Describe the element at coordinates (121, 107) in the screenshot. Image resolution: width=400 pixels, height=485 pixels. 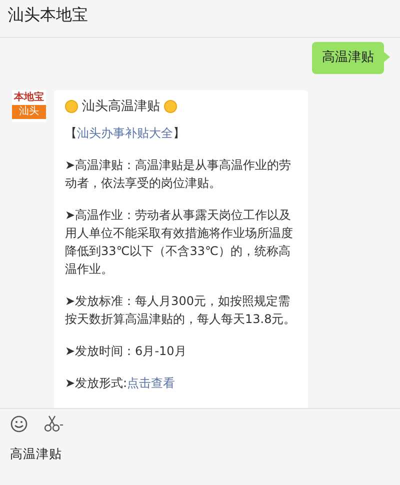
I see `message-title: 汕头高温津贴` at that location.